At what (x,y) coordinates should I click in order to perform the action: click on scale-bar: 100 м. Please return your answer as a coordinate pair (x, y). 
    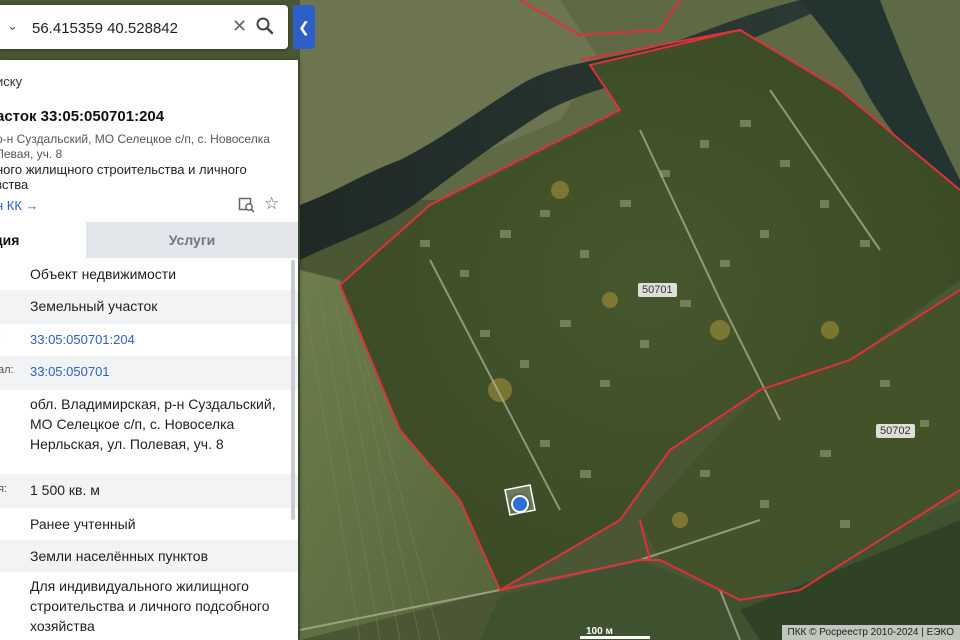
    Looking at the image, I should click on (615, 632).